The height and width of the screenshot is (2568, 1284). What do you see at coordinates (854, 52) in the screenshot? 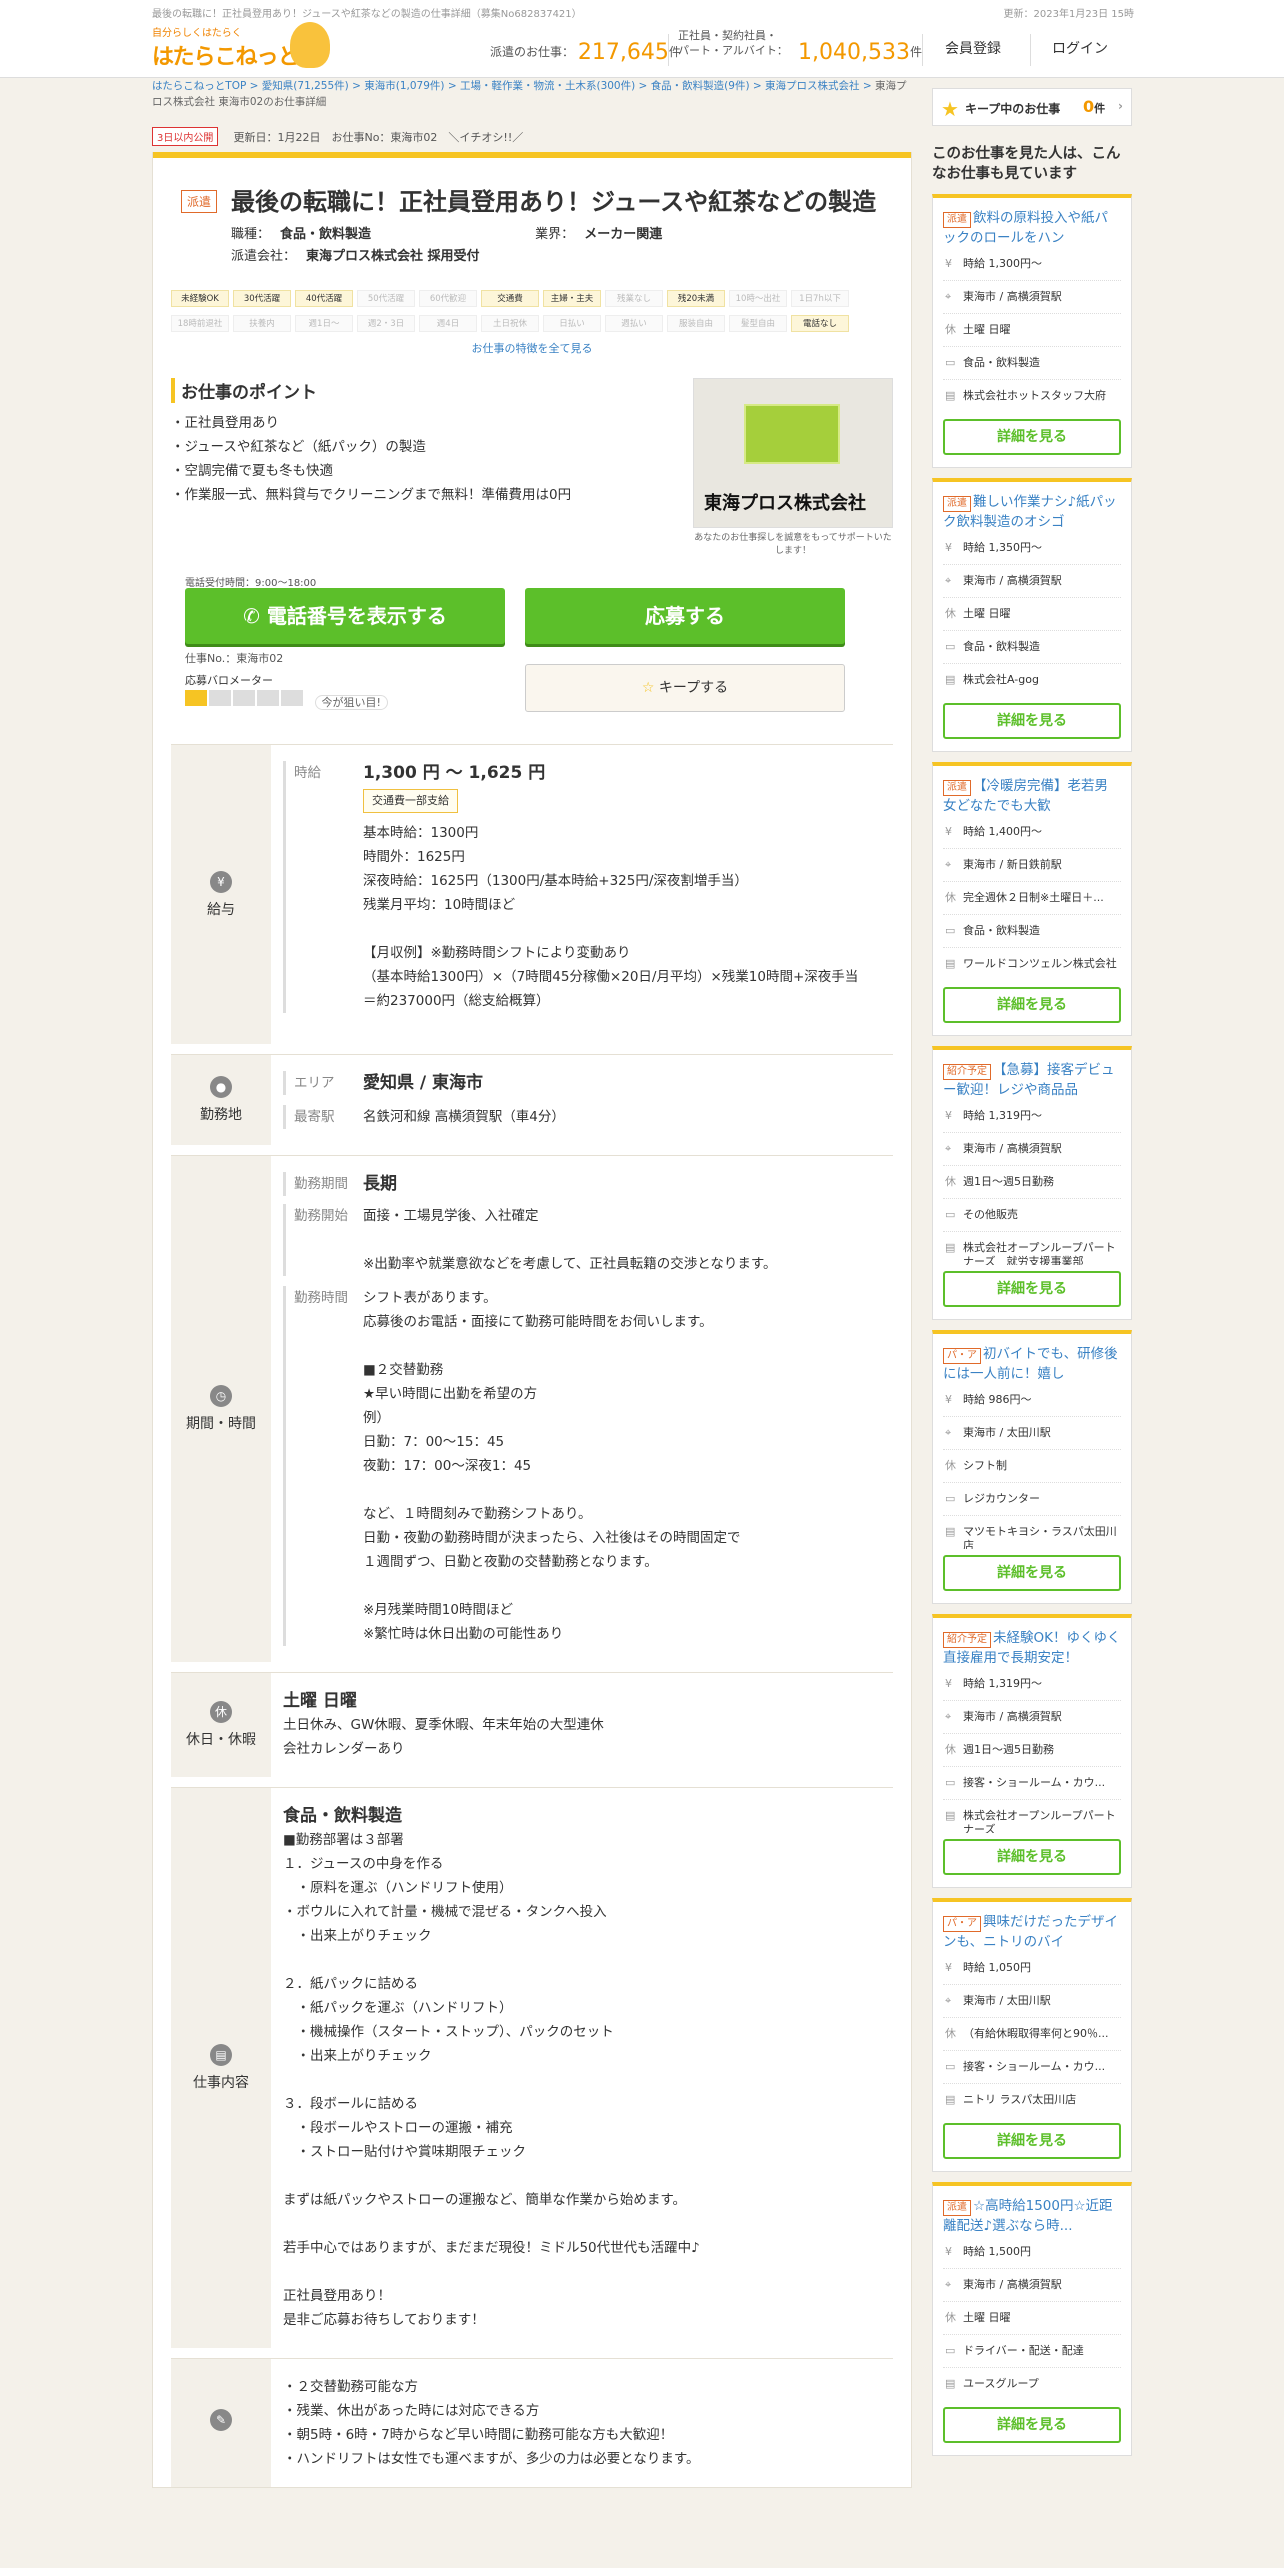
I see `seishain-number: 1,040,533` at bounding box center [854, 52].